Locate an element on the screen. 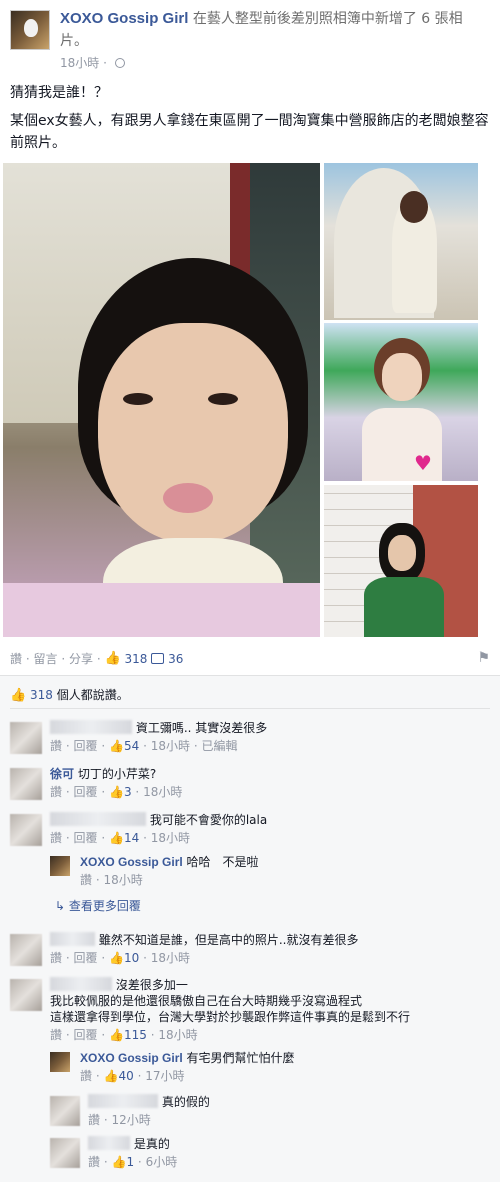  post-text-line-2: 某個ex女藝人，有跟男人拿錢在東區開了一間淘寶集中營服飾店的老闆娘整容前照片。 is located at coordinates (249, 132).